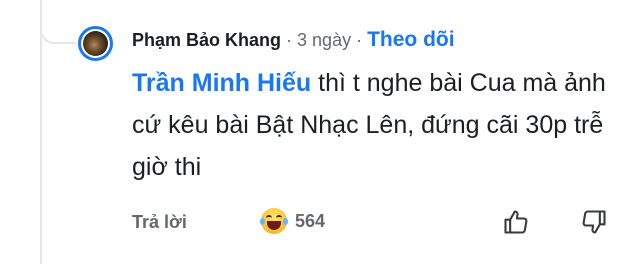 Image resolution: width=633 pixels, height=264 pixels. I want to click on avatar-image, so click(95, 43).